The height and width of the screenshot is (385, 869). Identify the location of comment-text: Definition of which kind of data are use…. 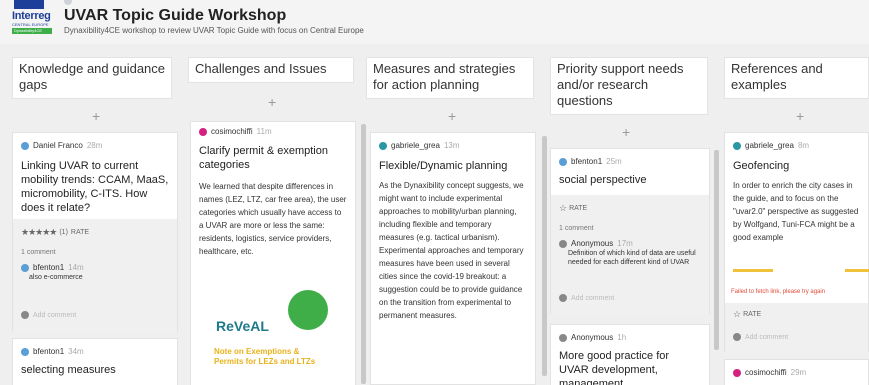
(632, 258).